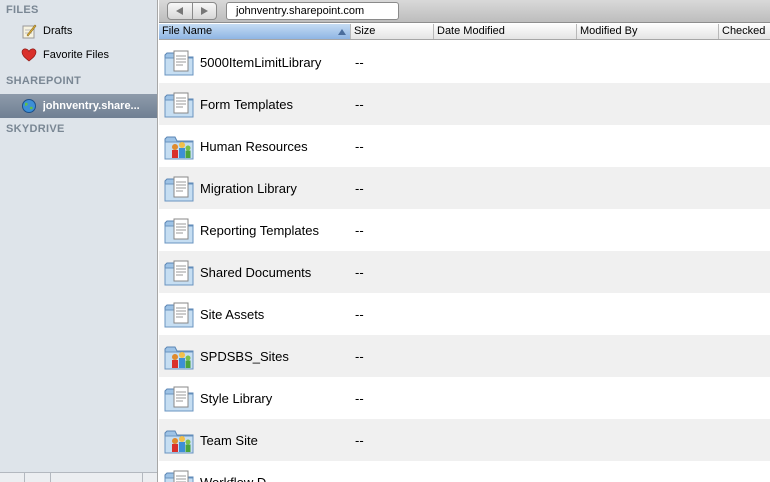  What do you see at coordinates (259, 230) in the screenshot?
I see `file-name: Reporting Templates` at bounding box center [259, 230].